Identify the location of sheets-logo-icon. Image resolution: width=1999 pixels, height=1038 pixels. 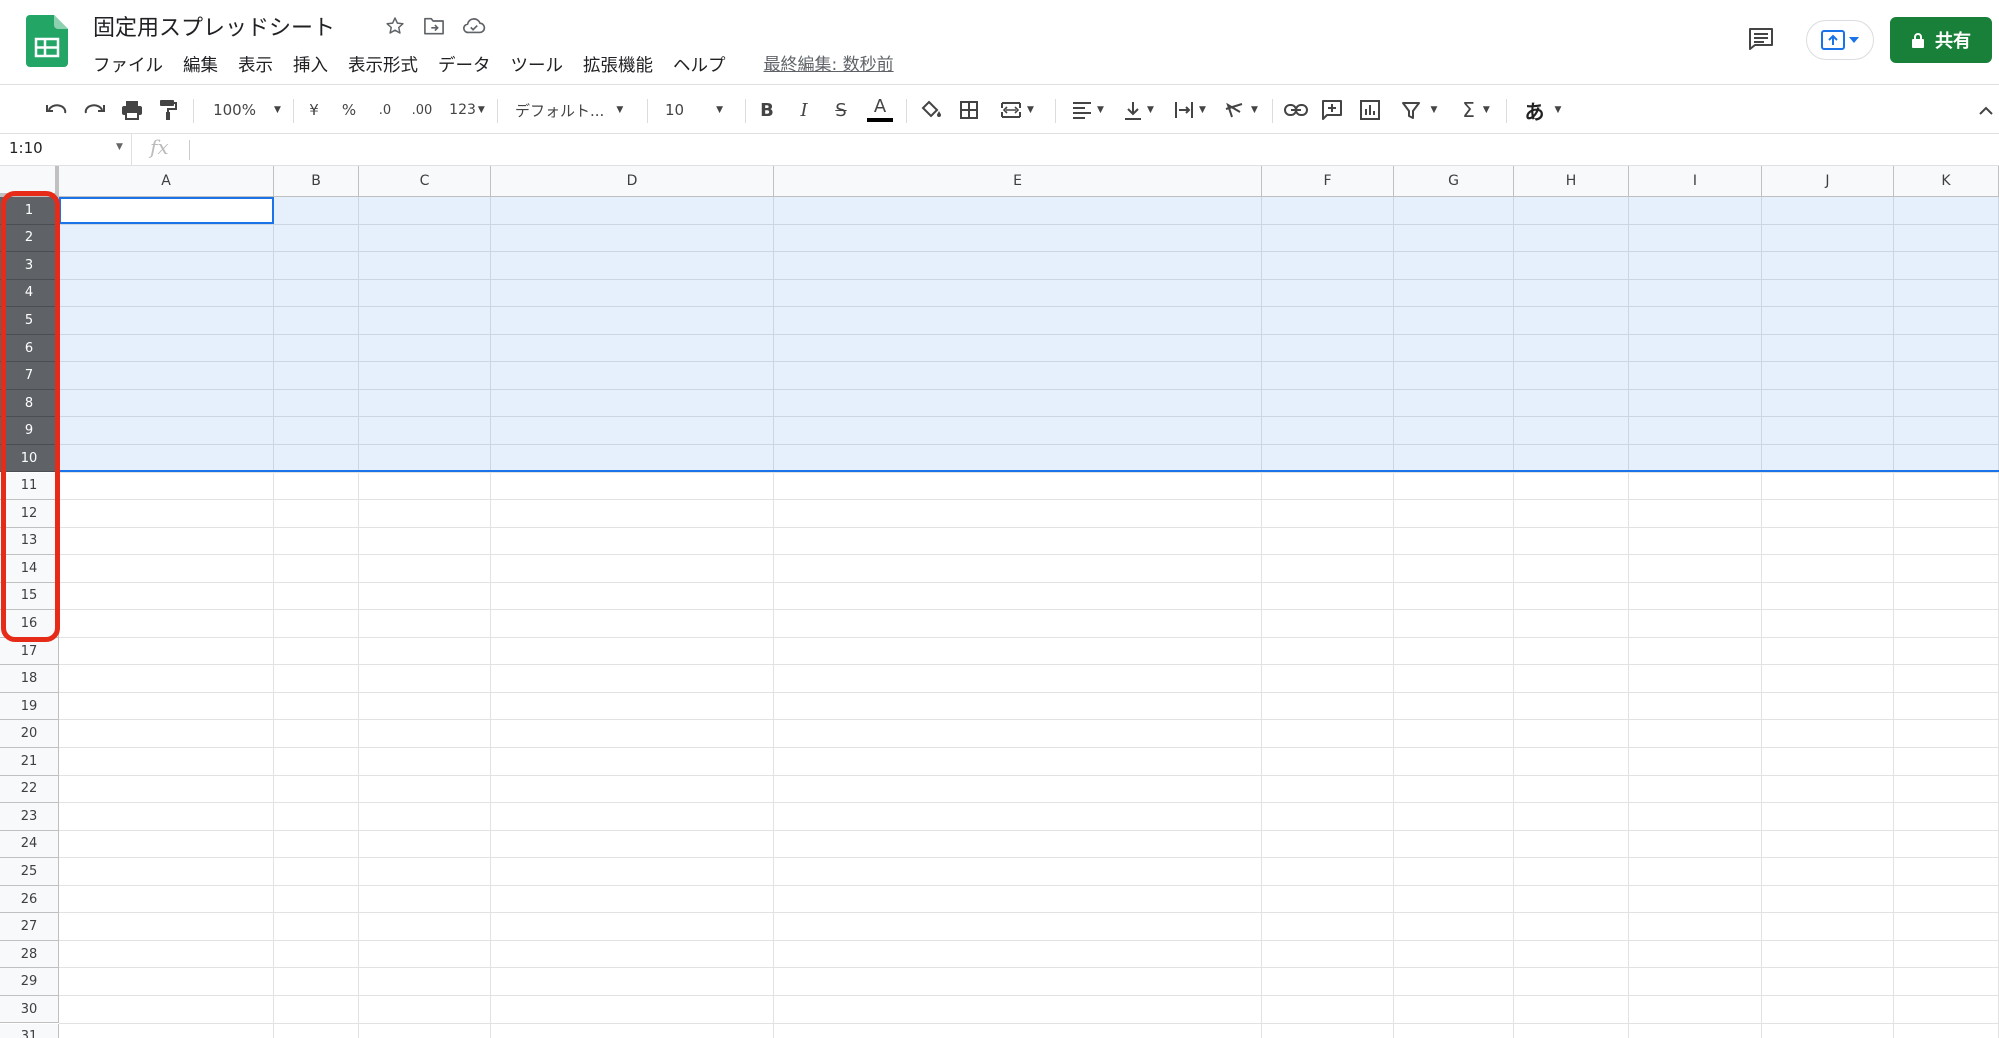
(47, 41).